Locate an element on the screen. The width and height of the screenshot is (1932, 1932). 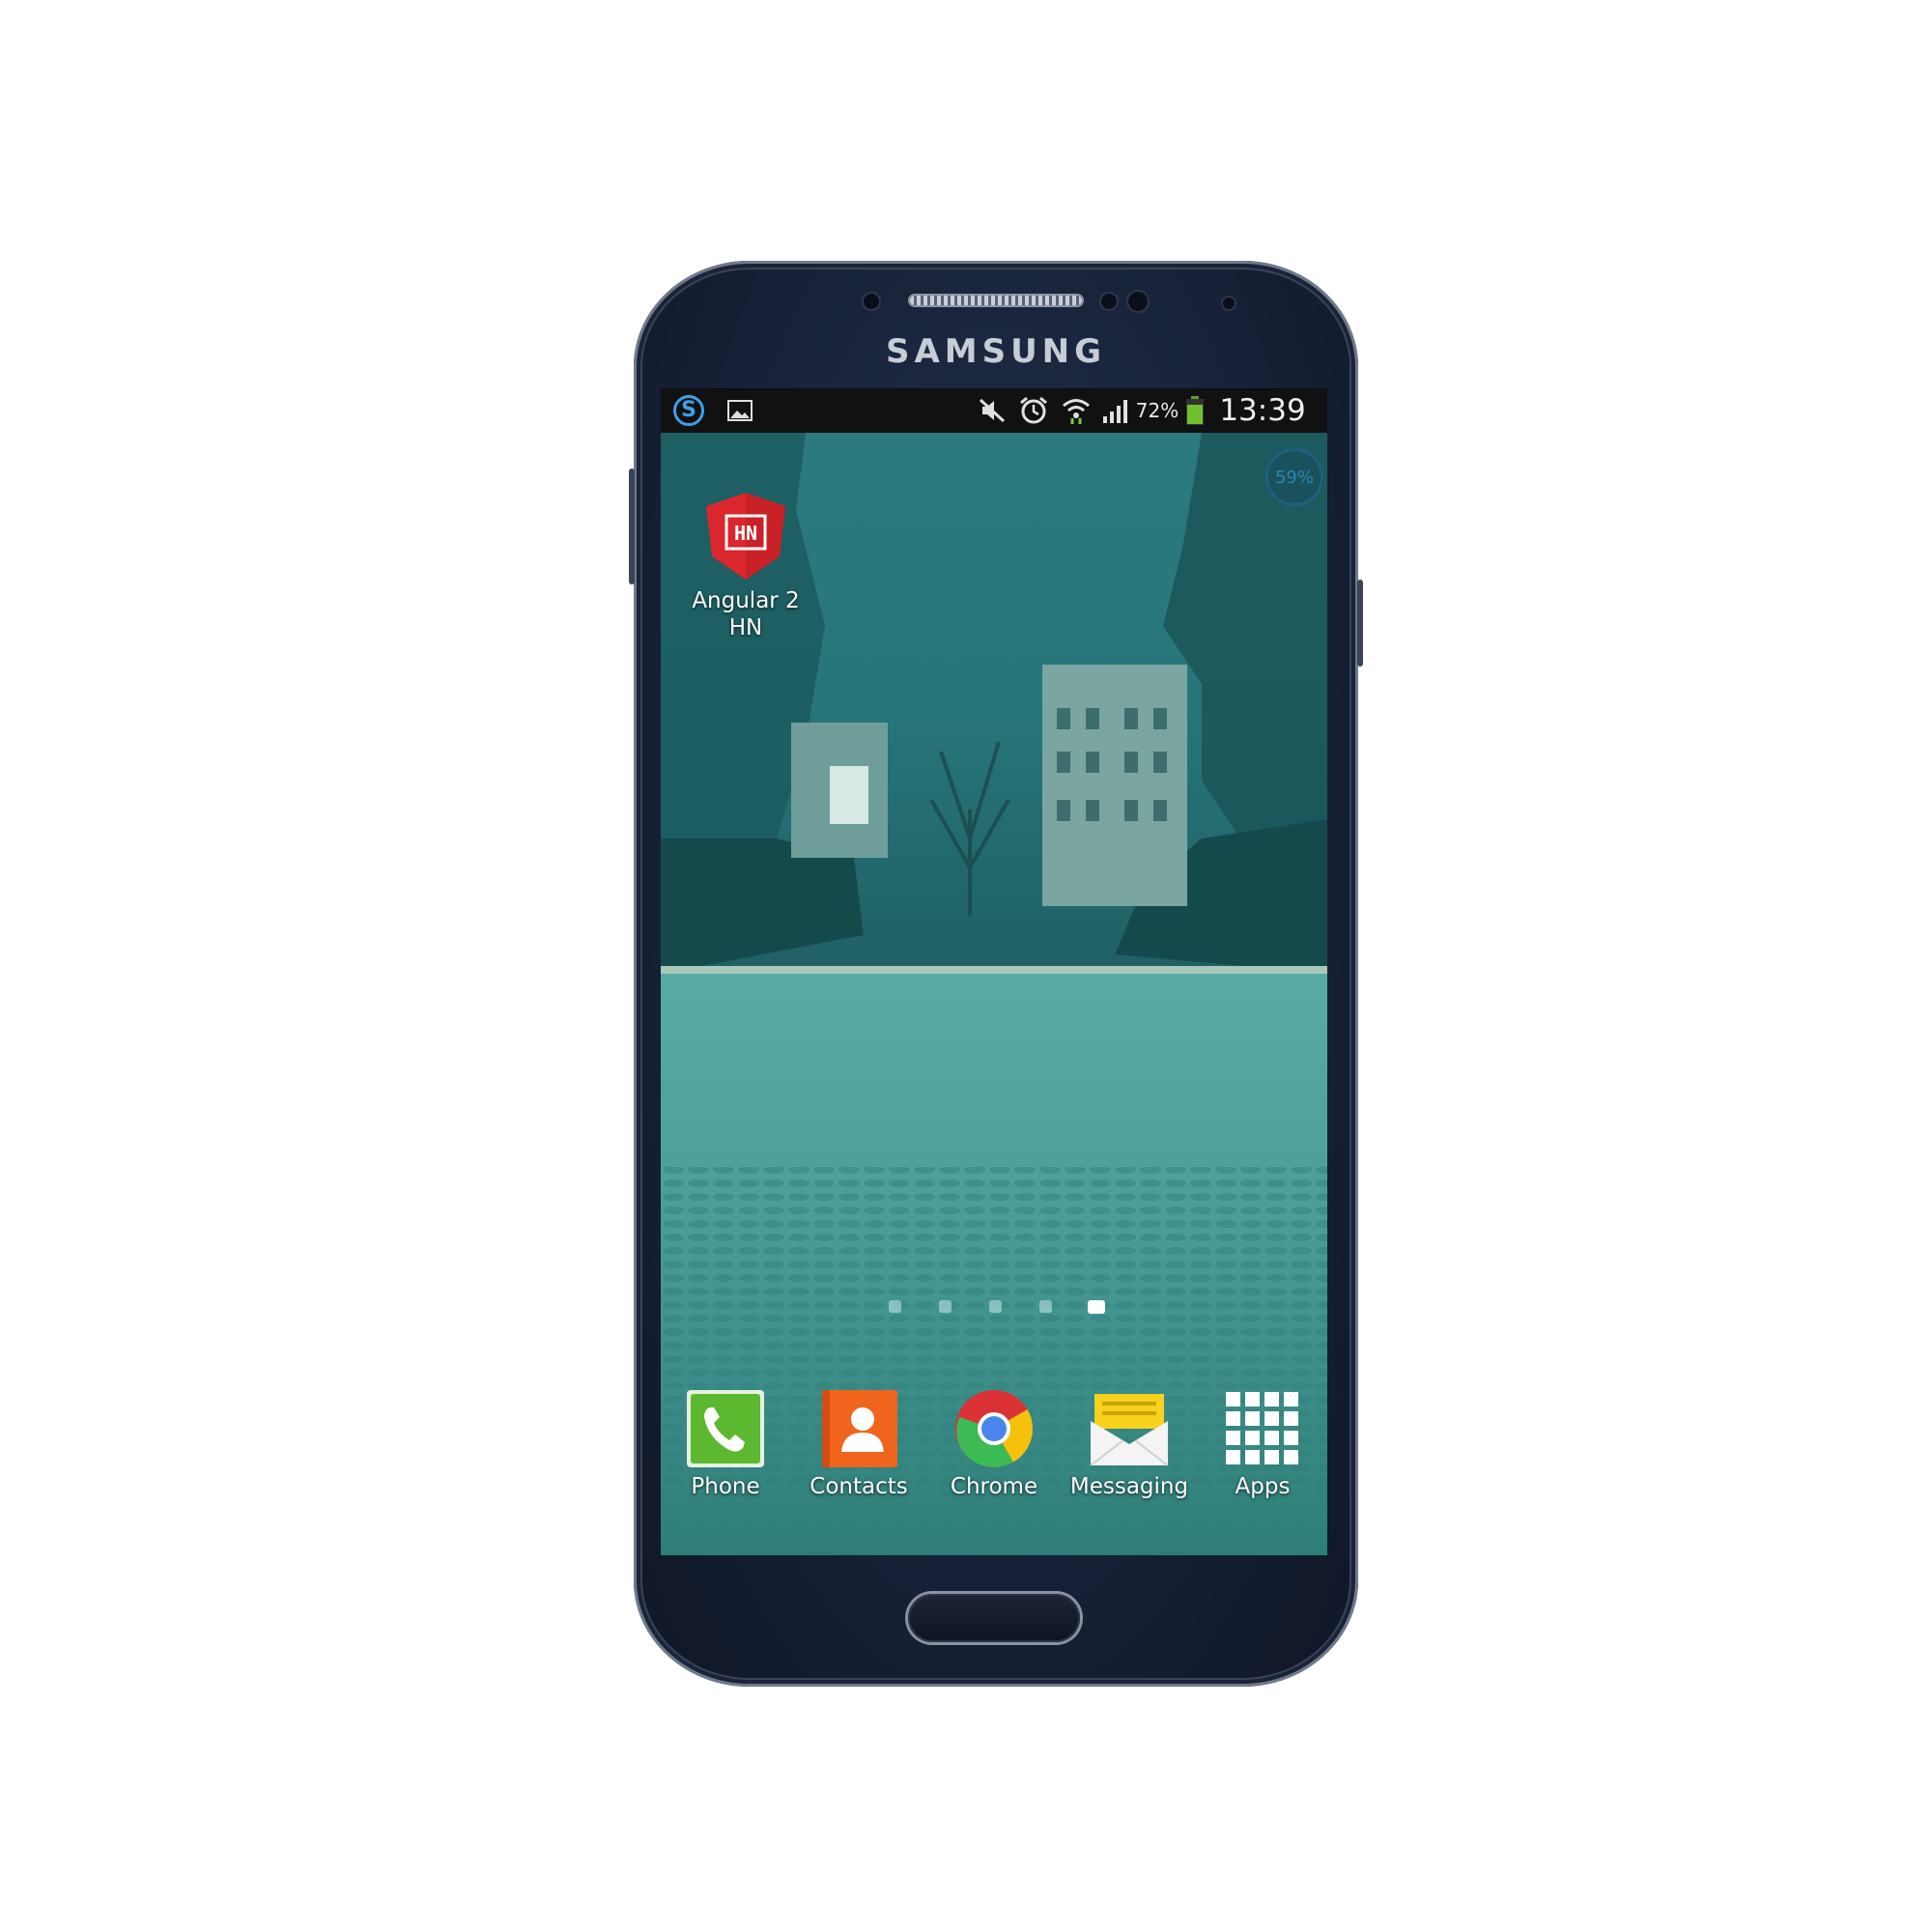
battery-icon is located at coordinates (1195, 410).